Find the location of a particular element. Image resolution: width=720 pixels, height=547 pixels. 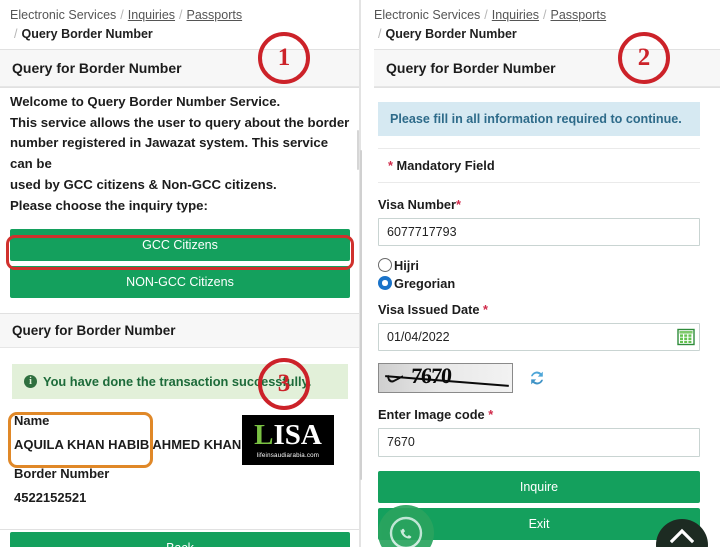

radio-hijri is located at coordinates (385, 265).